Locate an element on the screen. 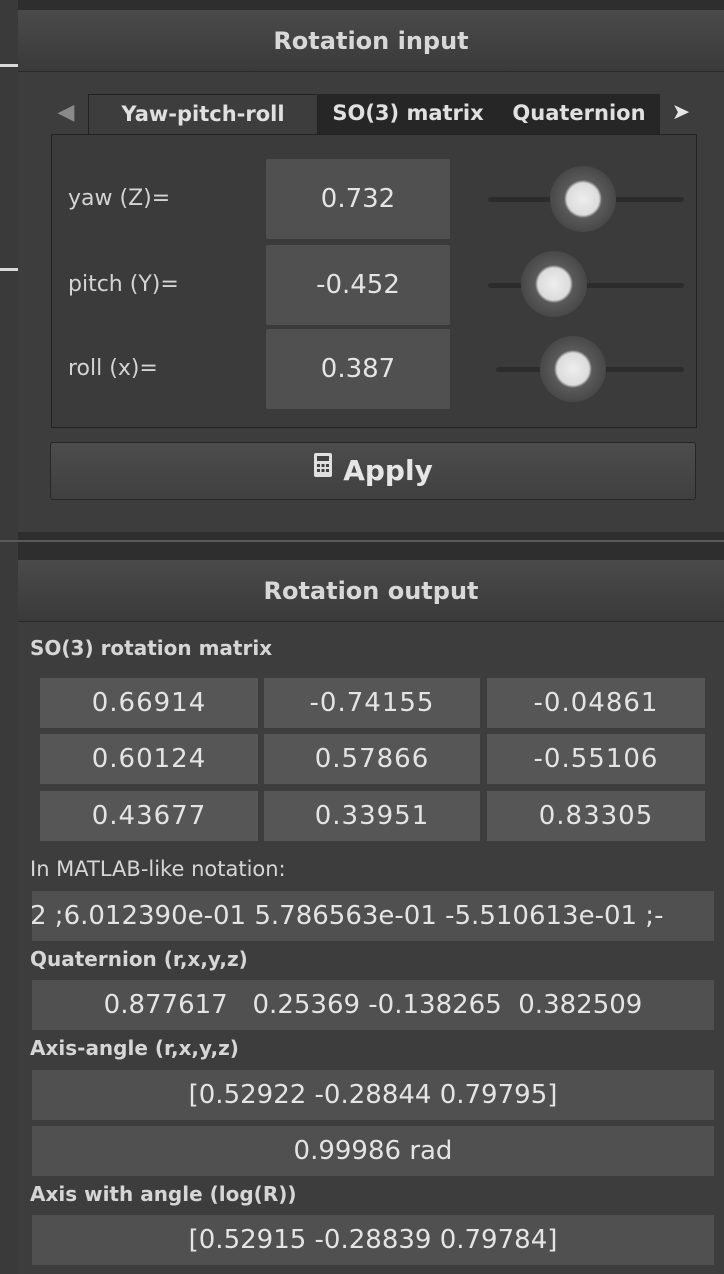  so3-matrix-label: SO(3) rotation matrix is located at coordinates (151, 648).